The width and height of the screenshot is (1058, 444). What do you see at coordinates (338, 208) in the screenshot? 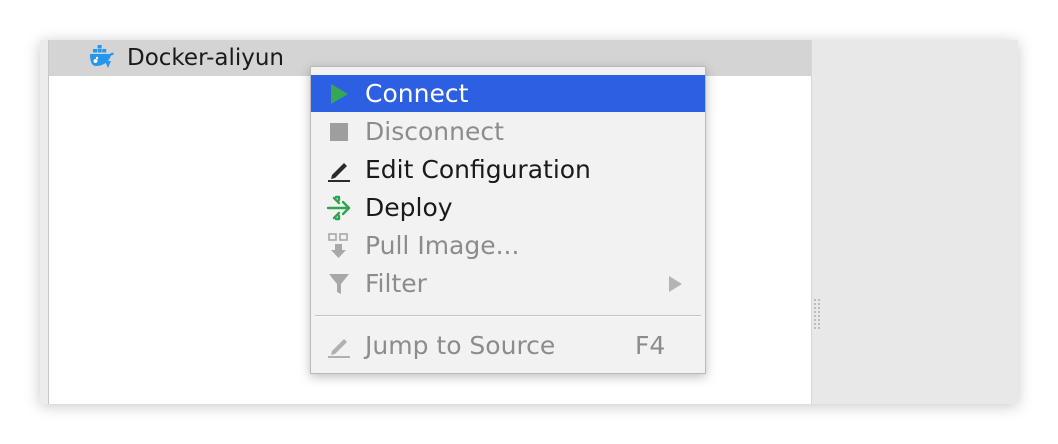
I see `deploy-icon` at bounding box center [338, 208].